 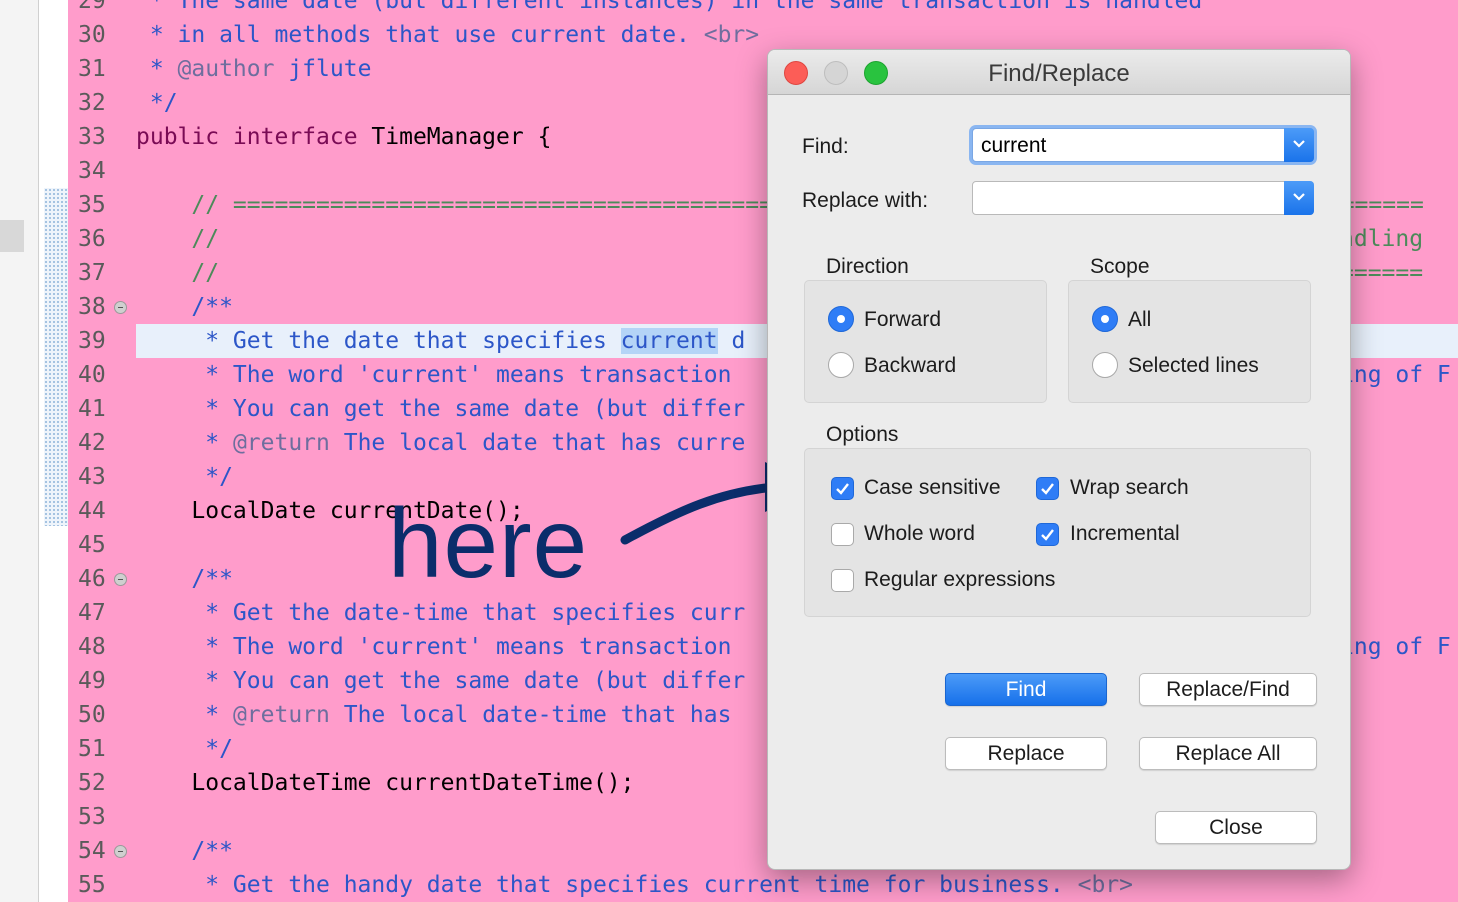 I want to click on code-text: * @return The local date that has curre, so click(x=440, y=443).